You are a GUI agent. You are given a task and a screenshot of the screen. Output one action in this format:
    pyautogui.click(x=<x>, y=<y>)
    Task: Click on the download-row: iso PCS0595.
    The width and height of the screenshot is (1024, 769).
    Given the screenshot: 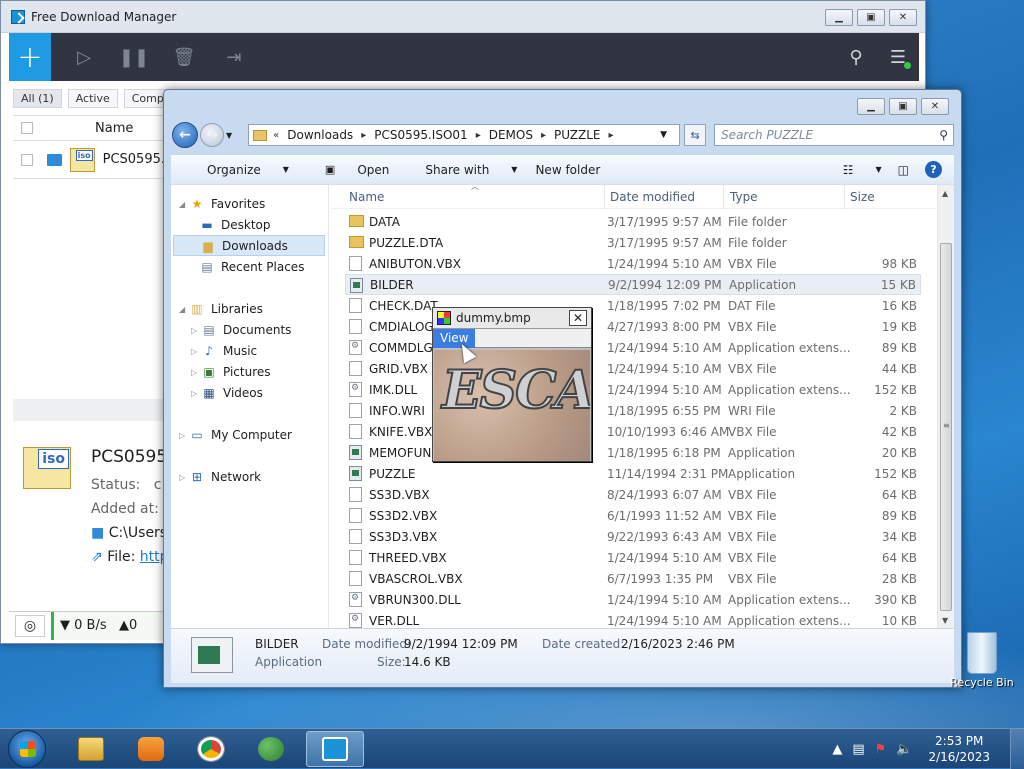 What is the action you would take?
    pyautogui.click(x=89, y=160)
    